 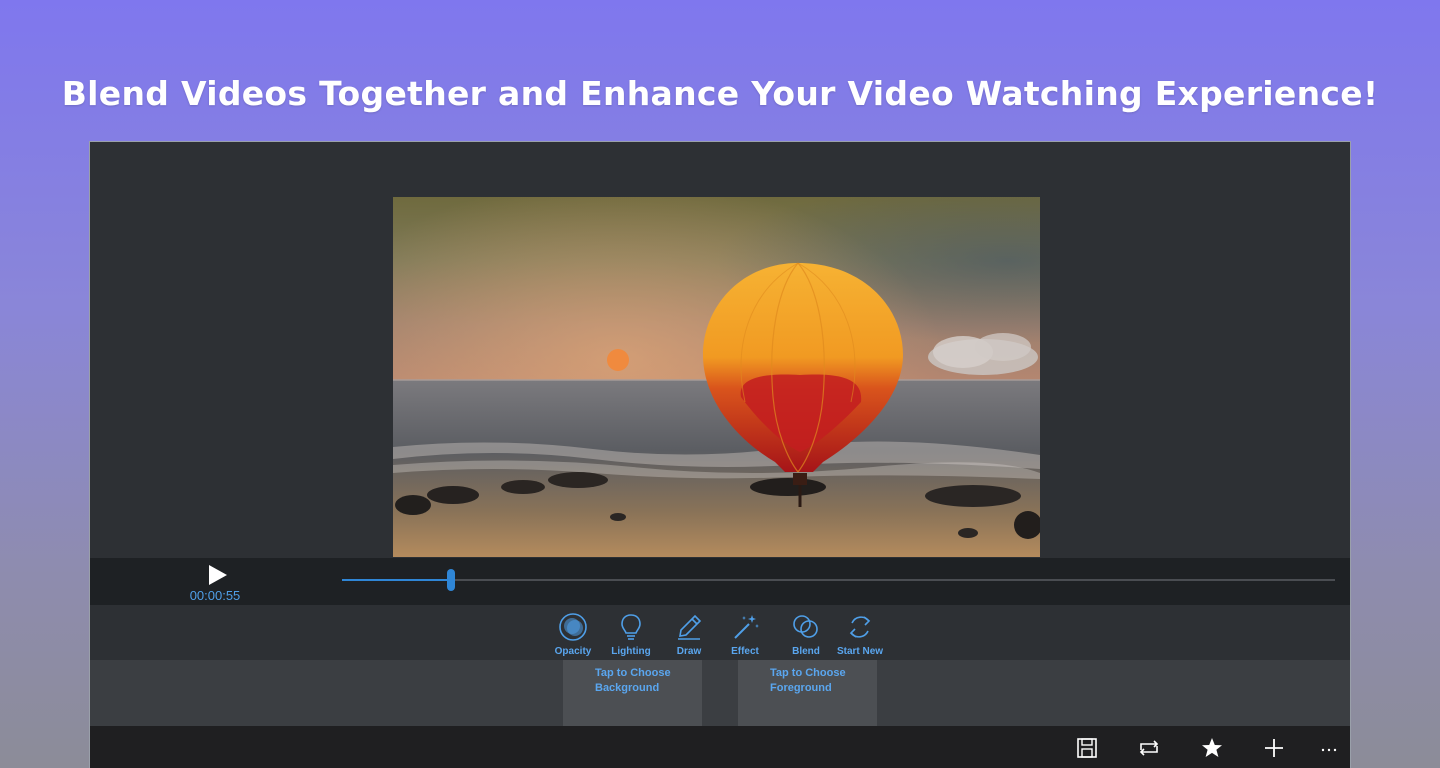 I want to click on choose-foreground-line2: Foreground, so click(x=801, y=688).